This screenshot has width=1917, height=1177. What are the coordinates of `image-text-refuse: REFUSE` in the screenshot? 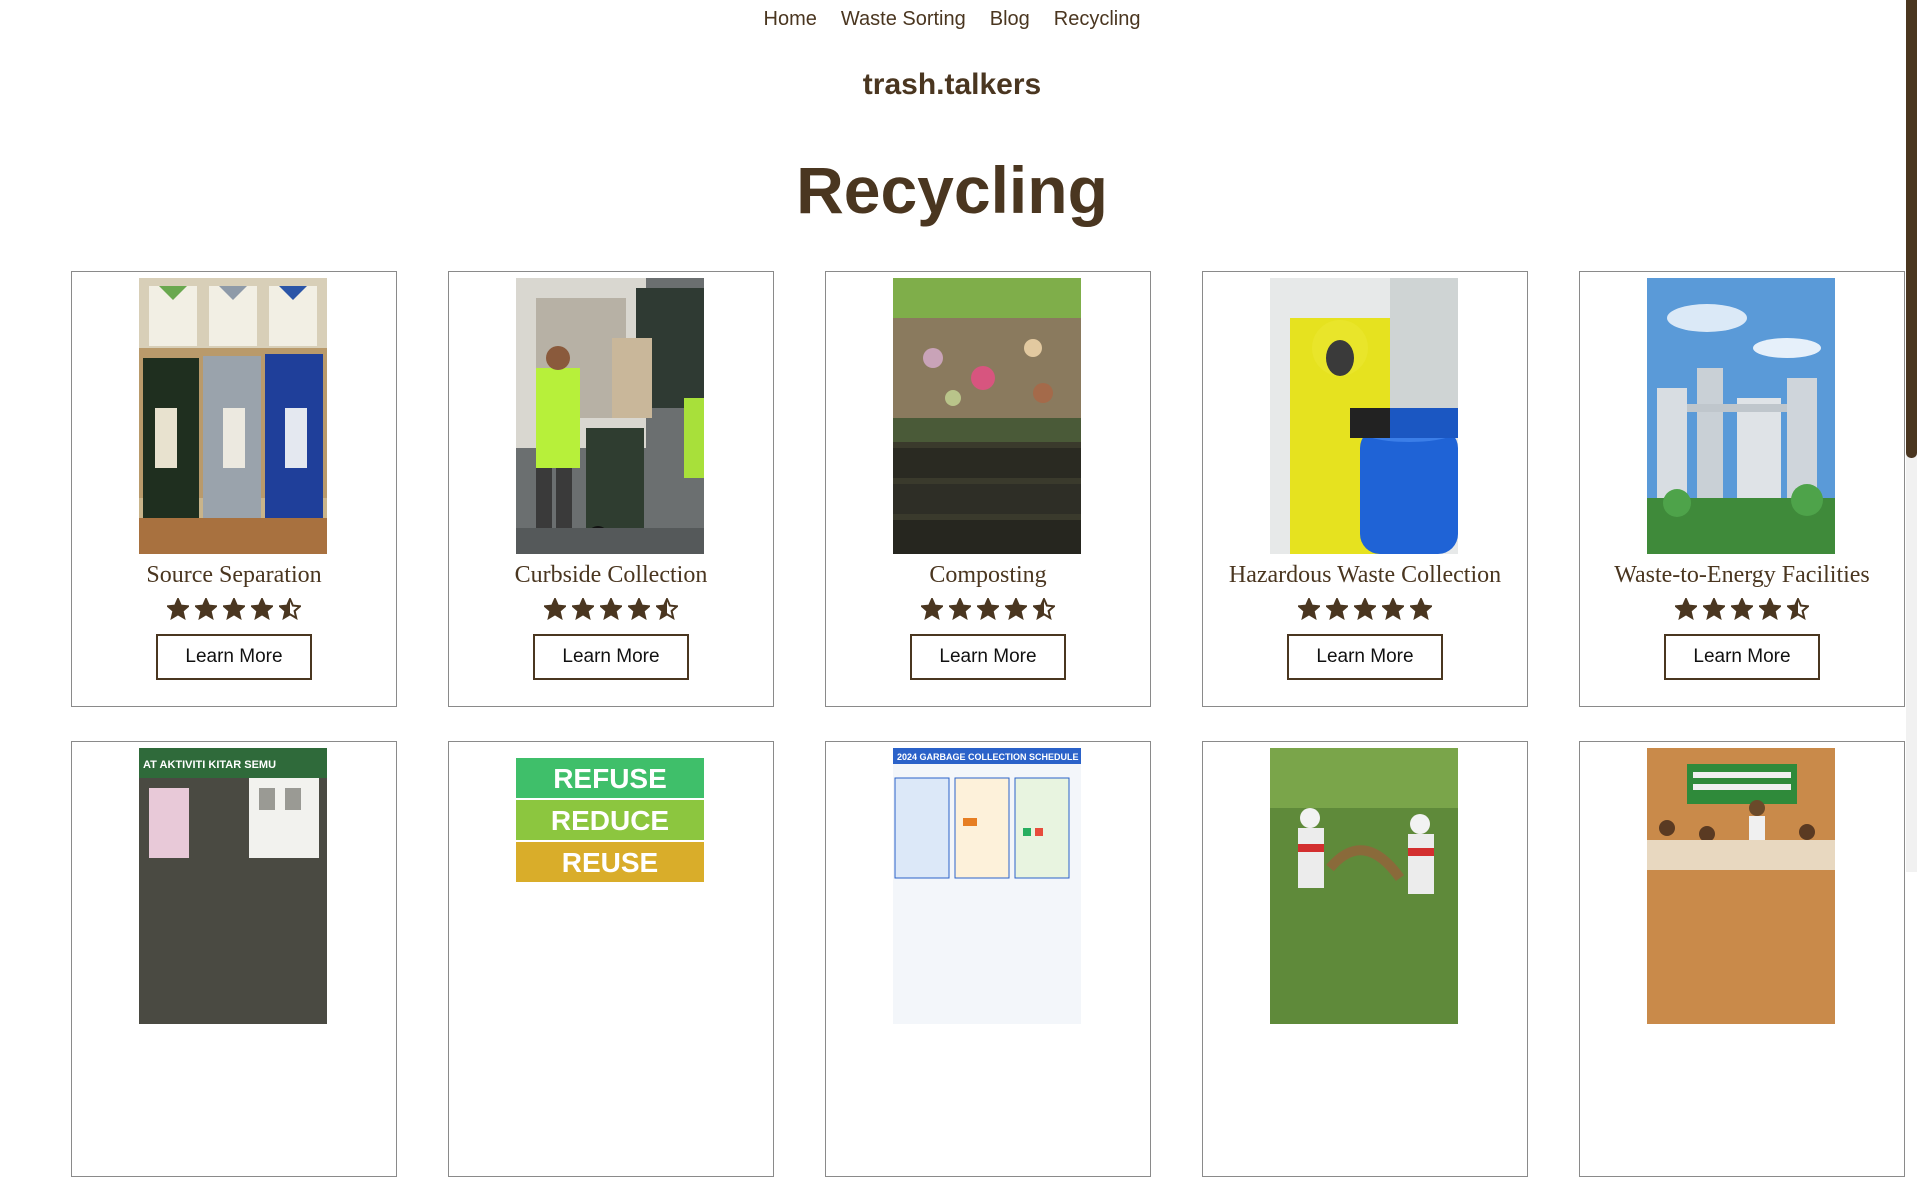 It's located at (610, 778).